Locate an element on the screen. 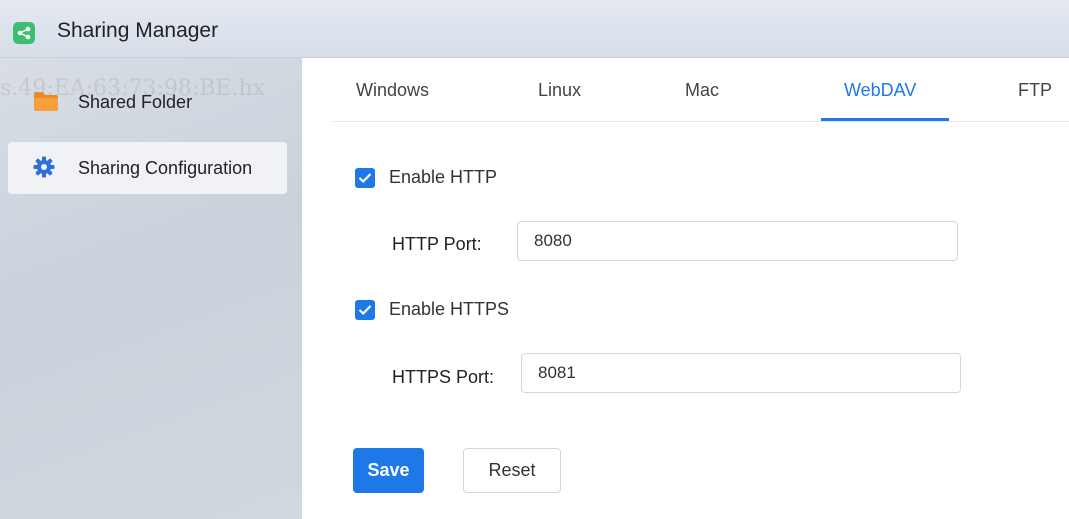  enable-https-checkbox is located at coordinates (365, 310).